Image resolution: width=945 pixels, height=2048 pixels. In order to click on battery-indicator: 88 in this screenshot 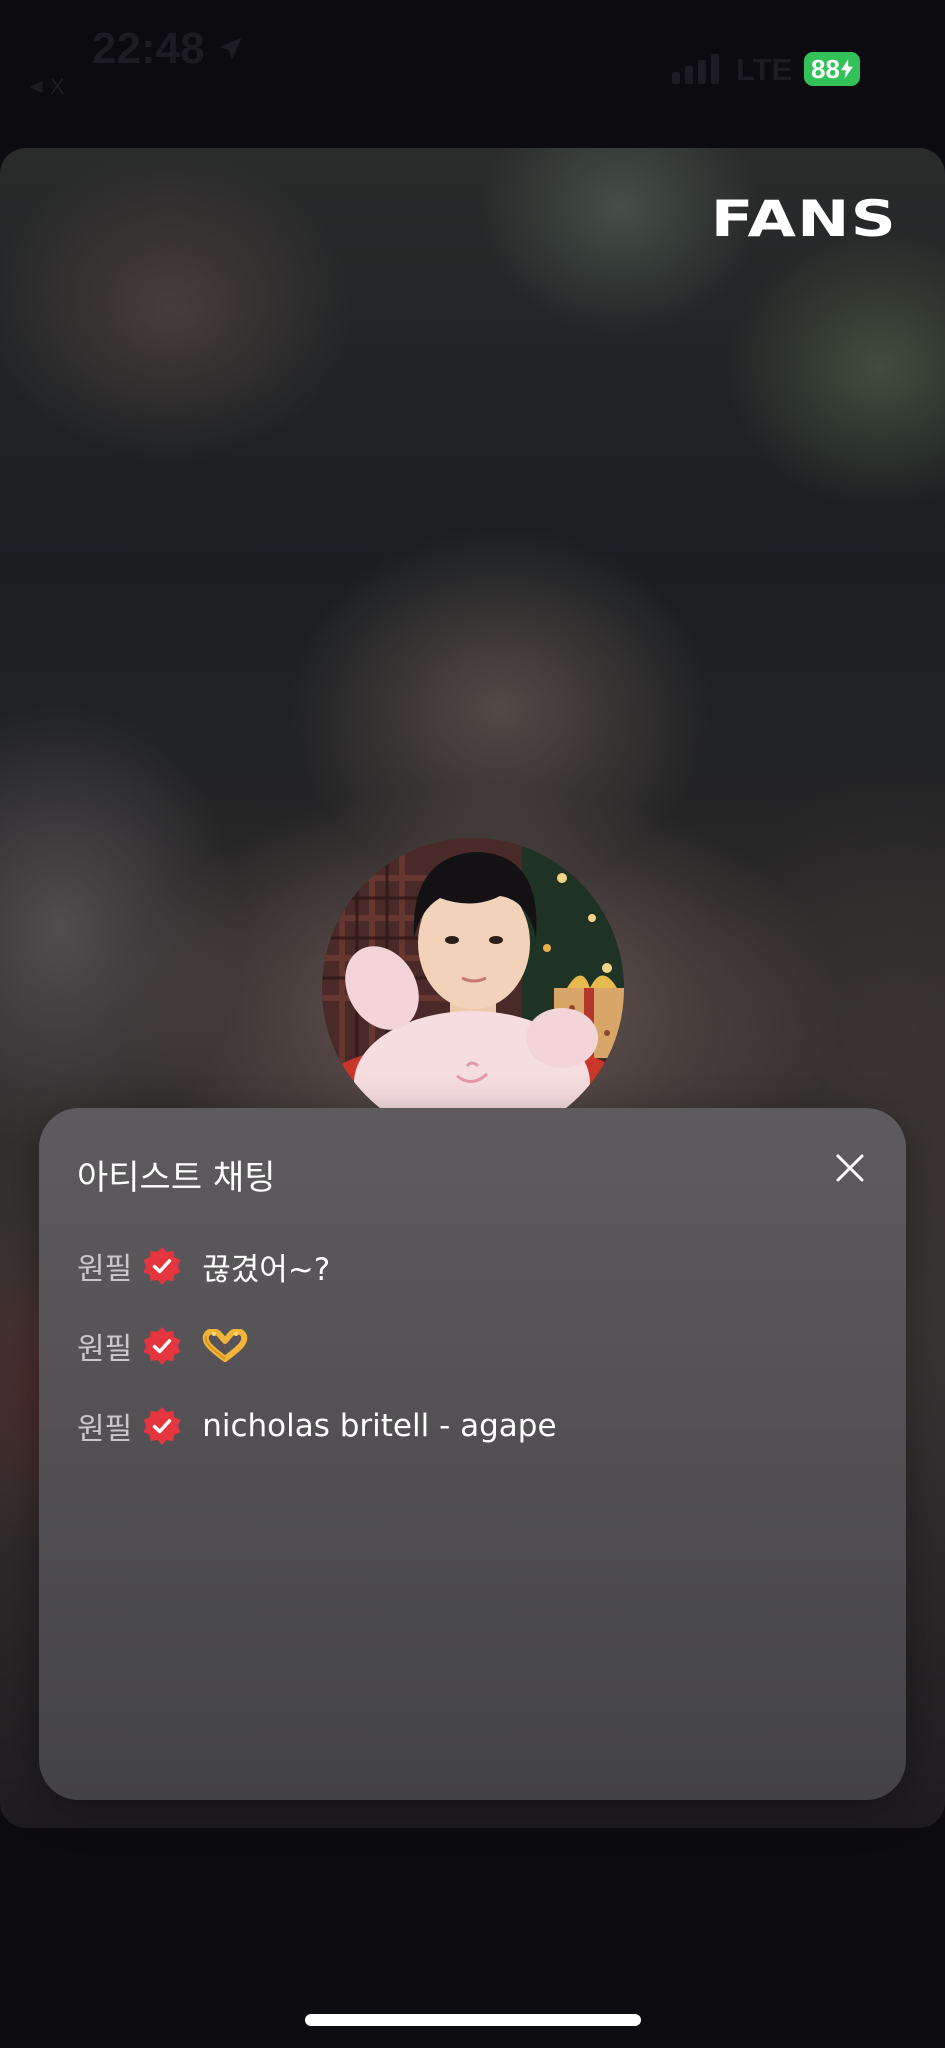, I will do `click(832, 69)`.